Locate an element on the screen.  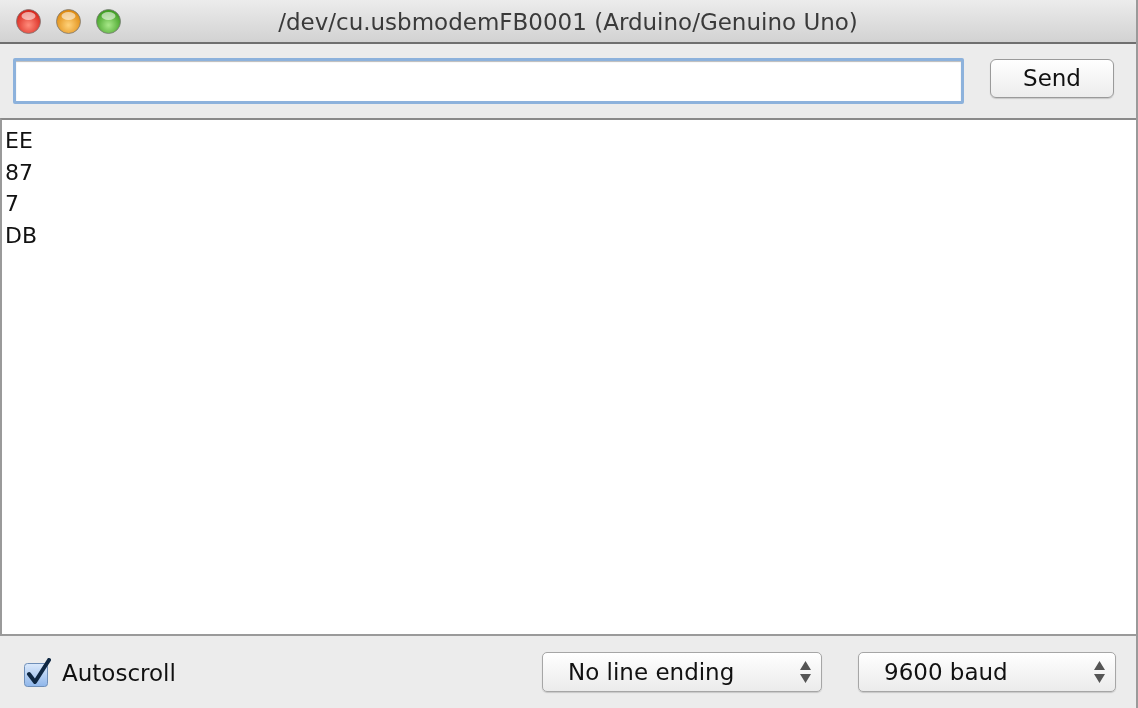
minimize-icon is located at coordinates (68, 21).